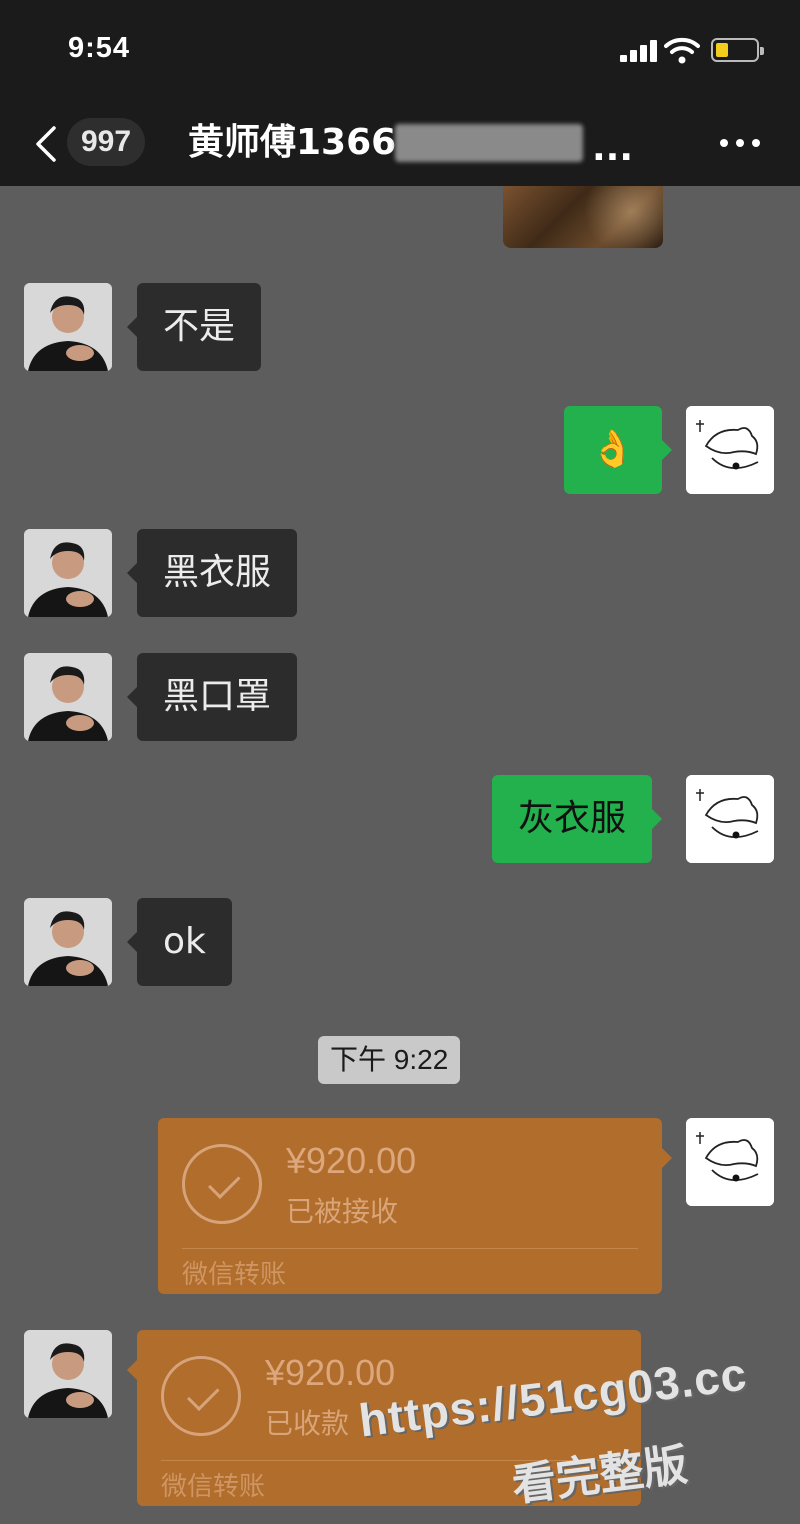 The width and height of the screenshot is (800, 1524). I want to click on image-message-fragment, so click(583, 217).